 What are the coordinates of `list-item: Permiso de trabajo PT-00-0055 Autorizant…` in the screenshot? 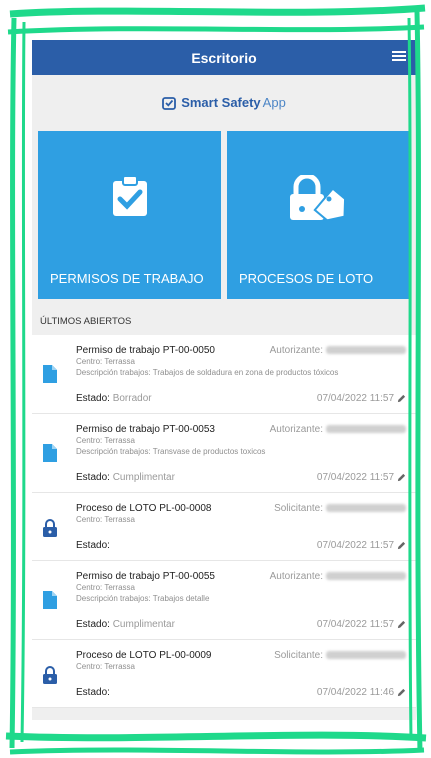 It's located at (224, 600).